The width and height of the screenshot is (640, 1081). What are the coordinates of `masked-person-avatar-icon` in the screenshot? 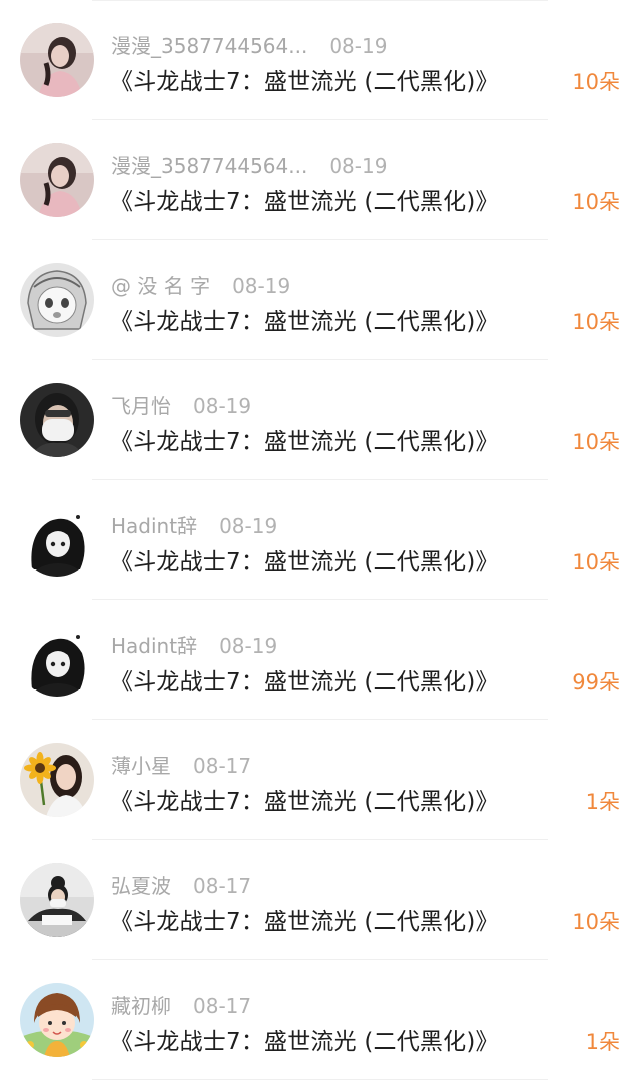 It's located at (57, 420).